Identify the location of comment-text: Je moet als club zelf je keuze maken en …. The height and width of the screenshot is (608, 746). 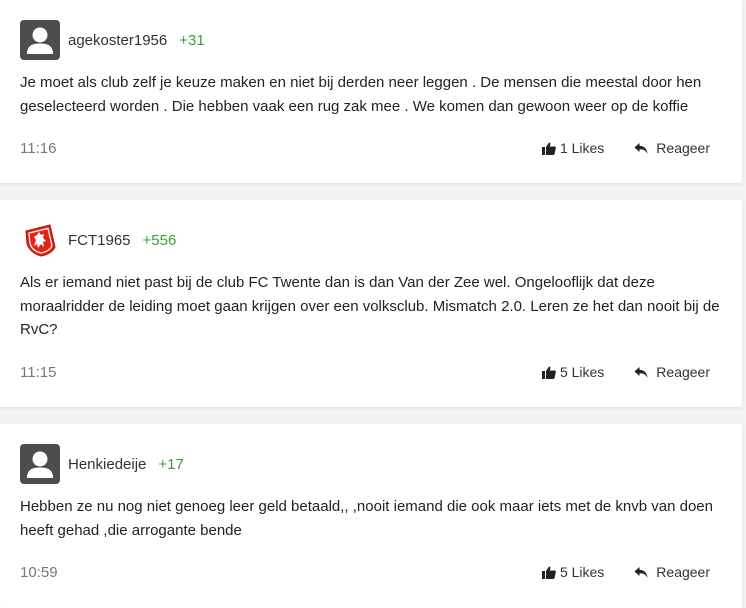
(361, 94).